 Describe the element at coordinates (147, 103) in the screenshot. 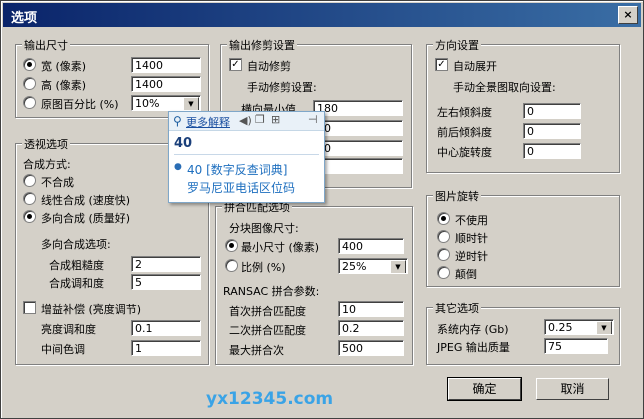

I see `percent-select-value: 10%` at that location.